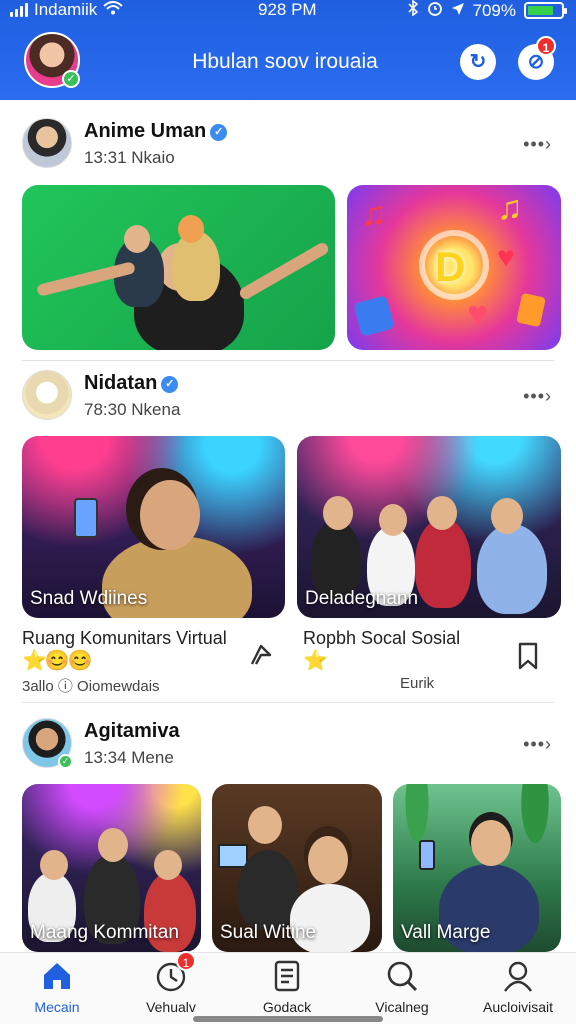 The width and height of the screenshot is (576, 1024). What do you see at coordinates (153, 527) in the screenshot?
I see `post-media-tile: Snad Wdiines` at bounding box center [153, 527].